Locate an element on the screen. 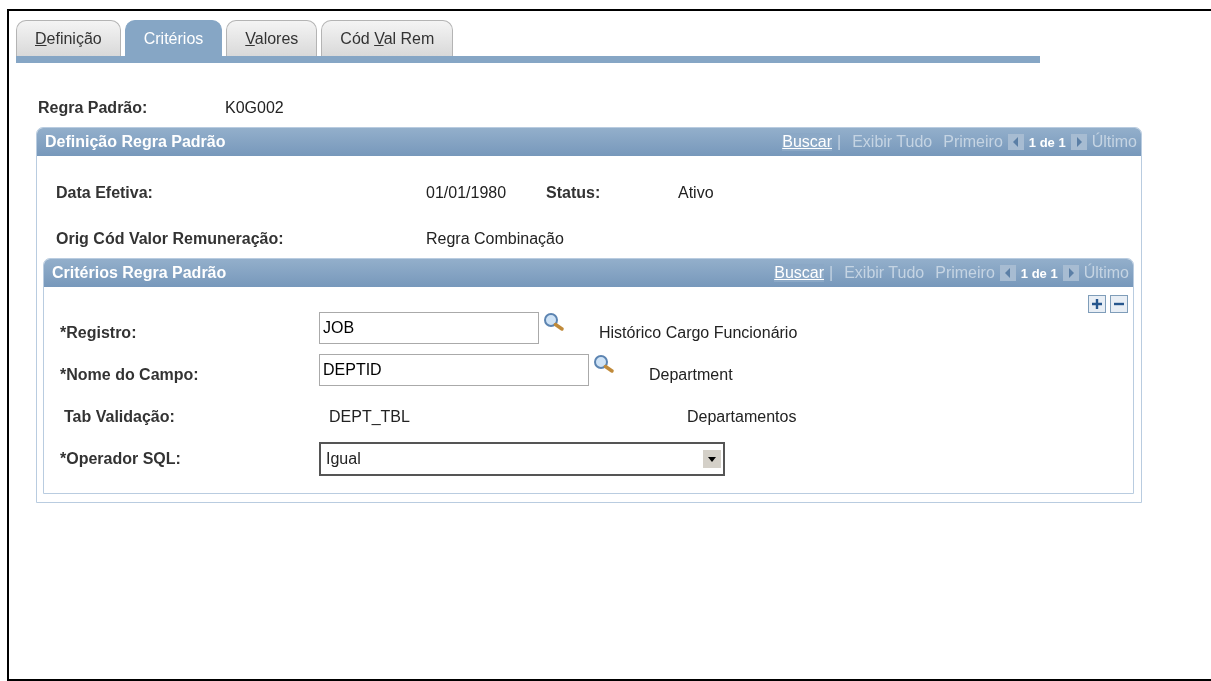  dropdown: Igual is located at coordinates (522, 459).